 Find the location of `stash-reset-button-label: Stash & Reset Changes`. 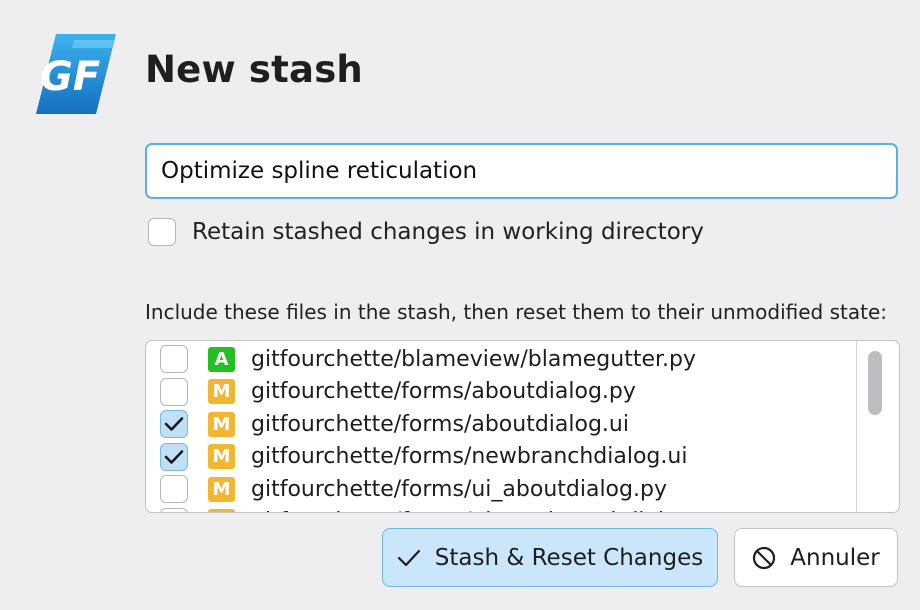

stash-reset-button-label: Stash & Reset Changes is located at coordinates (569, 557).